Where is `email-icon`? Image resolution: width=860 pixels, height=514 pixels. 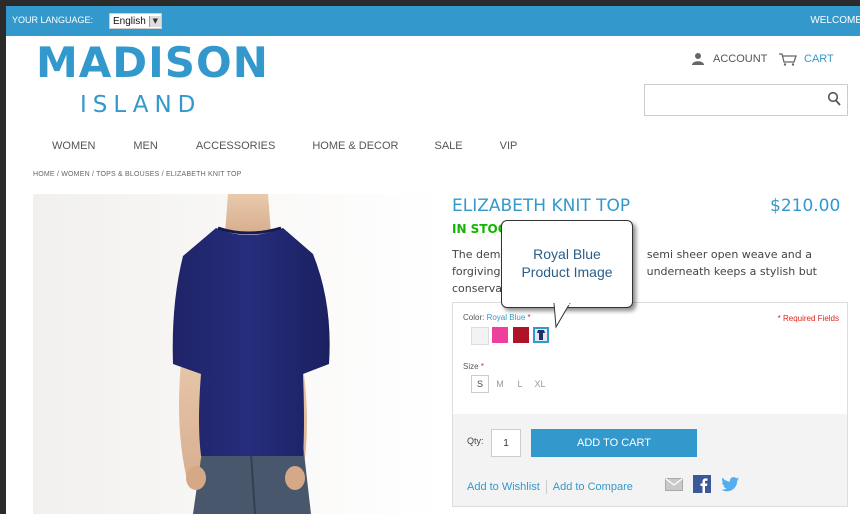 email-icon is located at coordinates (674, 484).